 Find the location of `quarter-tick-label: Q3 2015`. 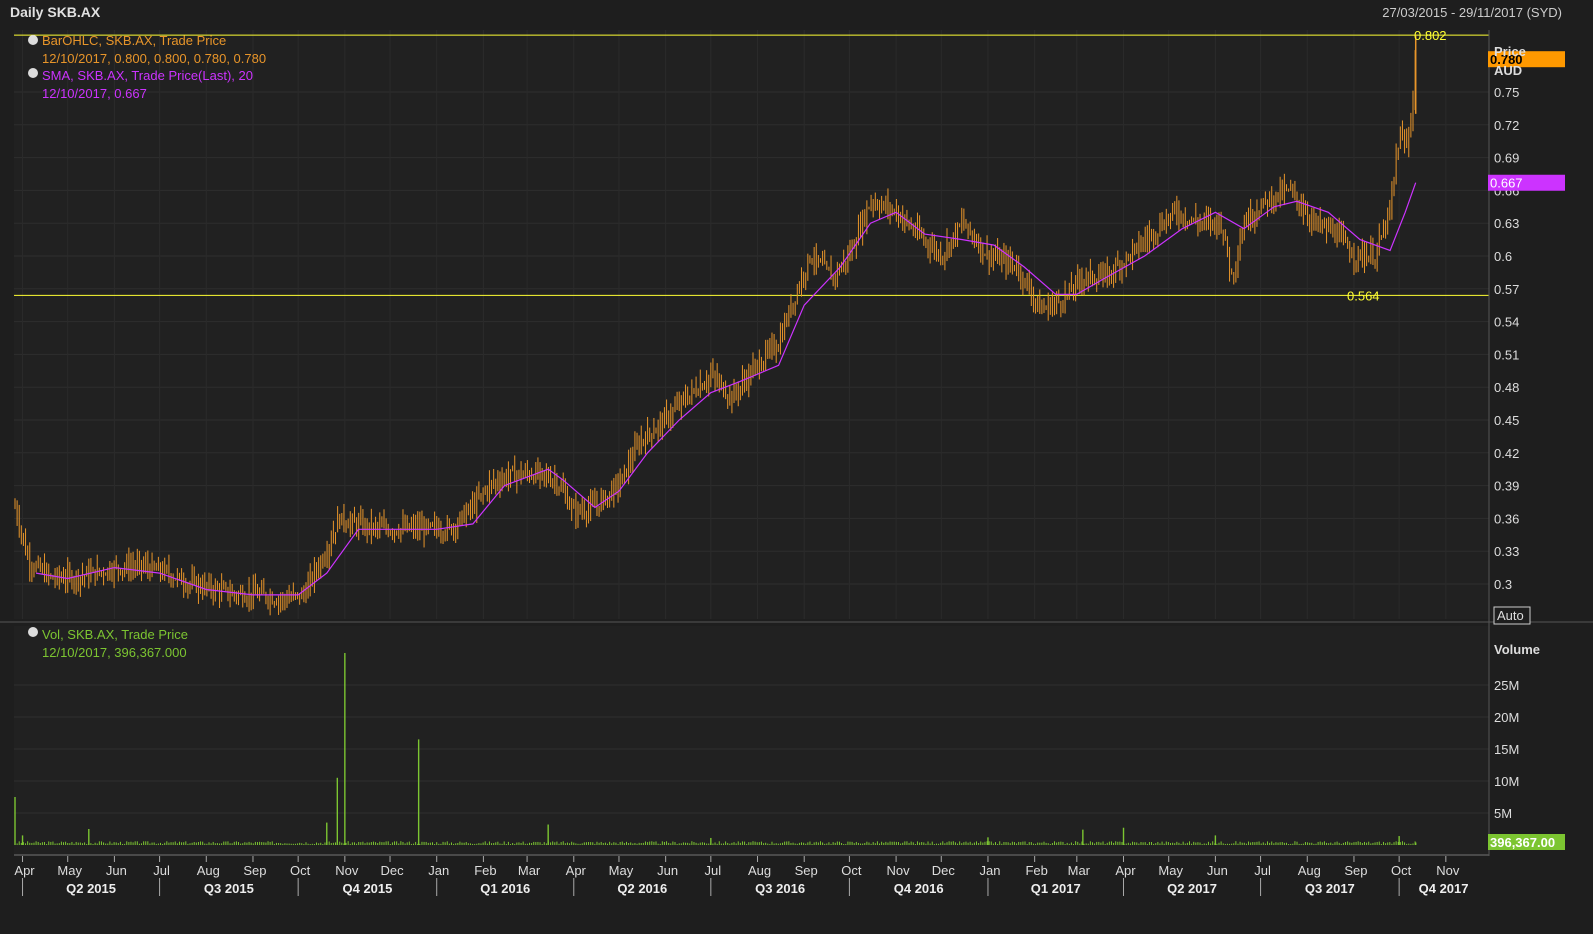

quarter-tick-label: Q3 2015 is located at coordinates (229, 888).